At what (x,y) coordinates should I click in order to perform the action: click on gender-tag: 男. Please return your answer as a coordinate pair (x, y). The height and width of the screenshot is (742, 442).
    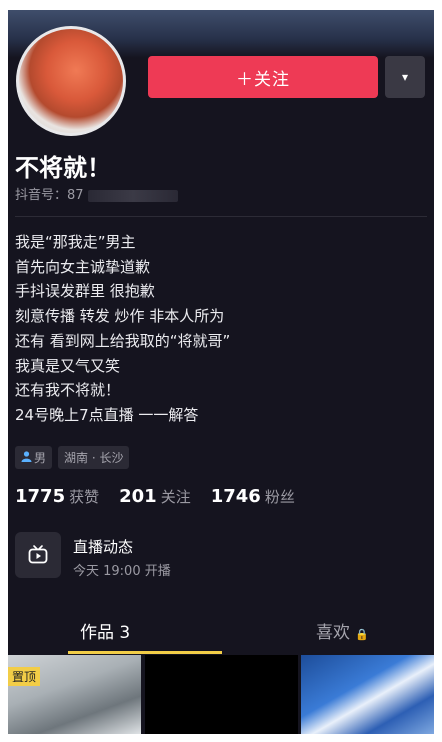
    Looking at the image, I should click on (34, 457).